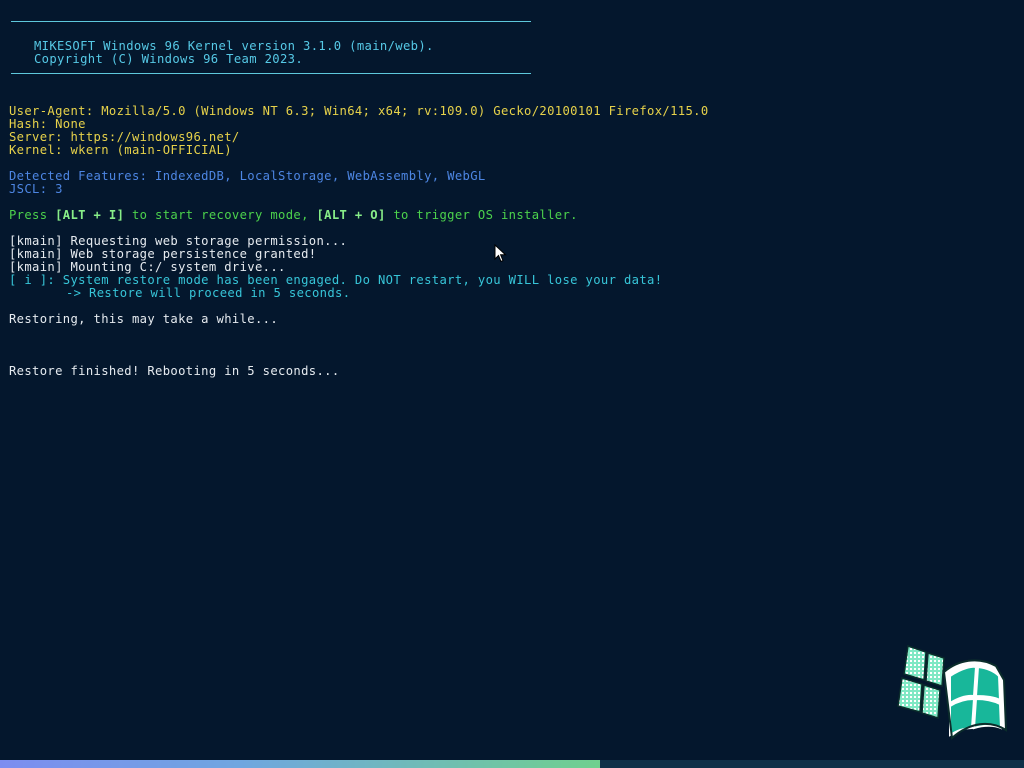 The width and height of the screenshot is (1024, 768). I want to click on copyright-line: Copyright (C) Windows 96 Team 2023., so click(169, 59).